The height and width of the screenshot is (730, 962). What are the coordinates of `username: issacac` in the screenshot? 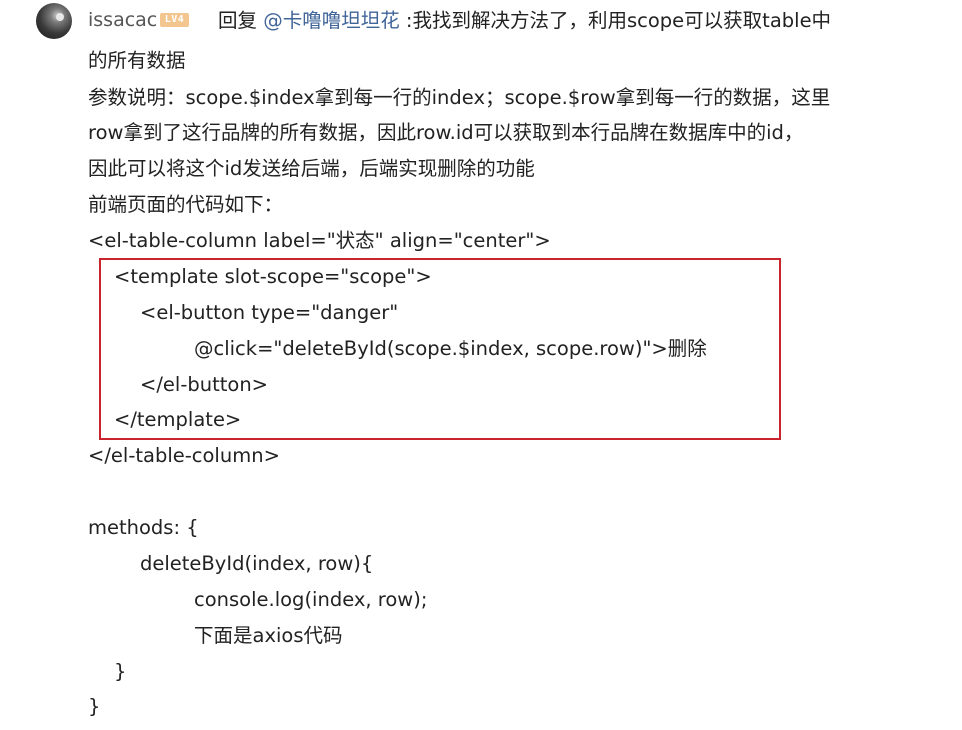 It's located at (122, 20).